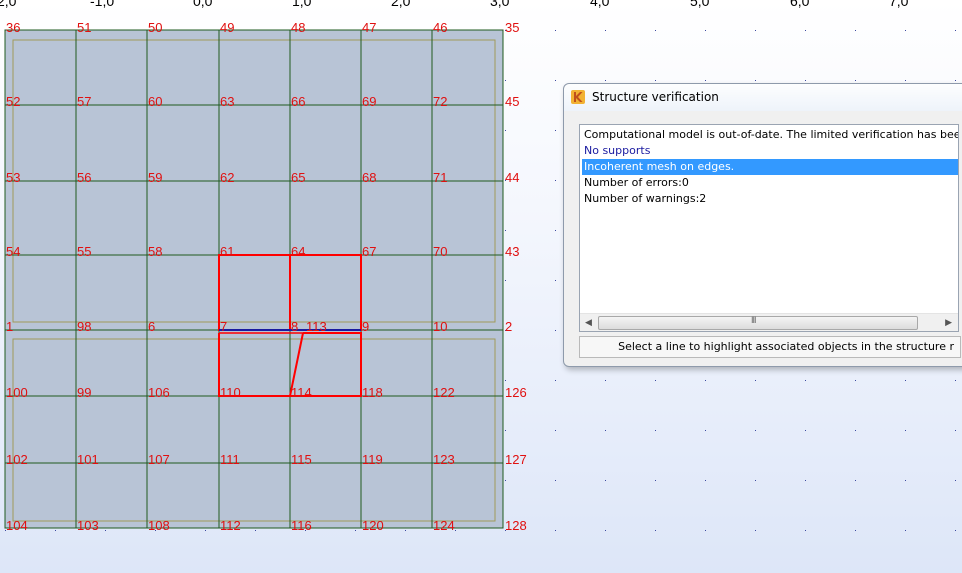  What do you see at coordinates (440, 101) in the screenshot?
I see `node-label: 72` at bounding box center [440, 101].